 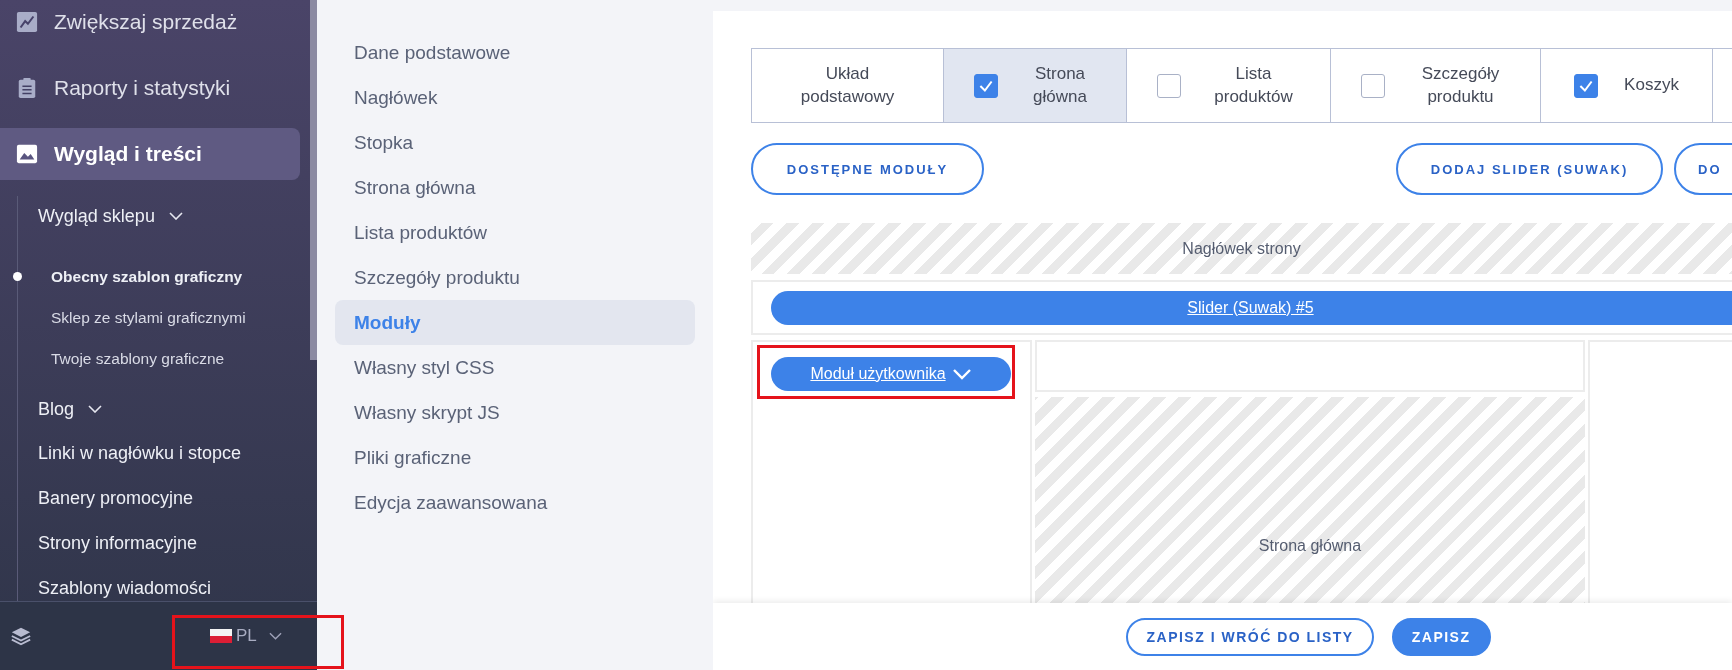 What do you see at coordinates (1241, 248) in the screenshot?
I see `zone-label: Nagłówek strony` at bounding box center [1241, 248].